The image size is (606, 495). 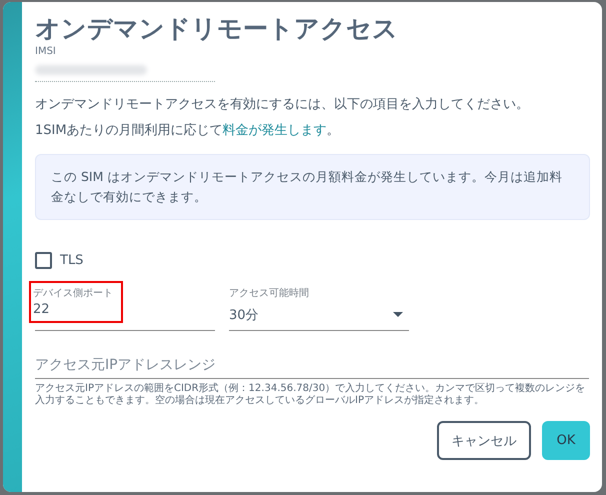 What do you see at coordinates (319, 306) in the screenshot?
I see `duration-select: アクセス可能時間 30分` at bounding box center [319, 306].